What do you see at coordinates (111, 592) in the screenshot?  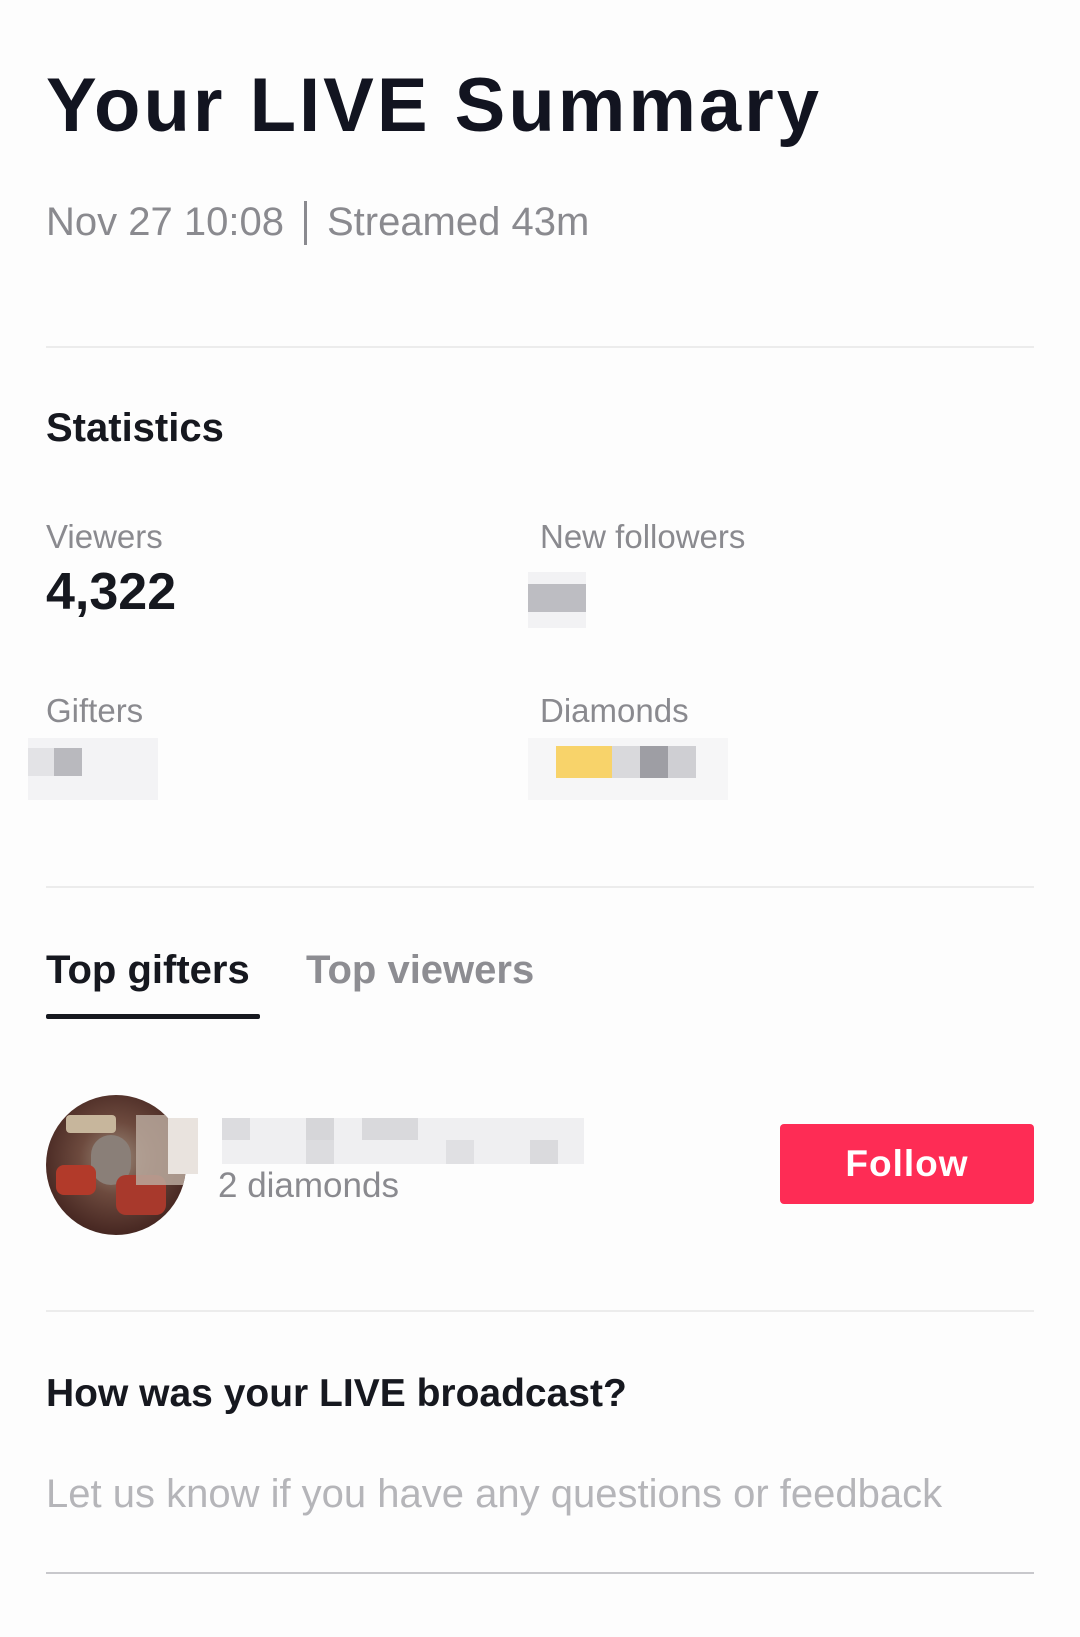 I see `viewers-value: 4,322` at bounding box center [111, 592].